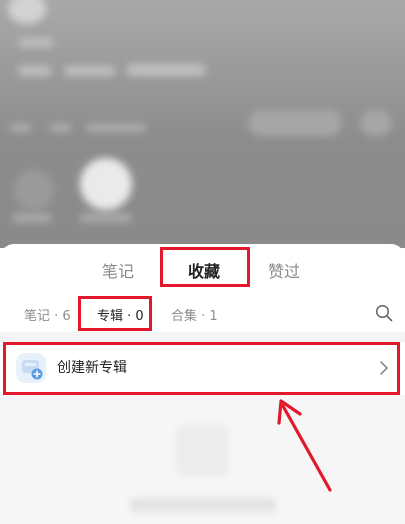 The height and width of the screenshot is (524, 405). Describe the element at coordinates (106, 184) in the screenshot. I see `blurred-story-circle` at that location.